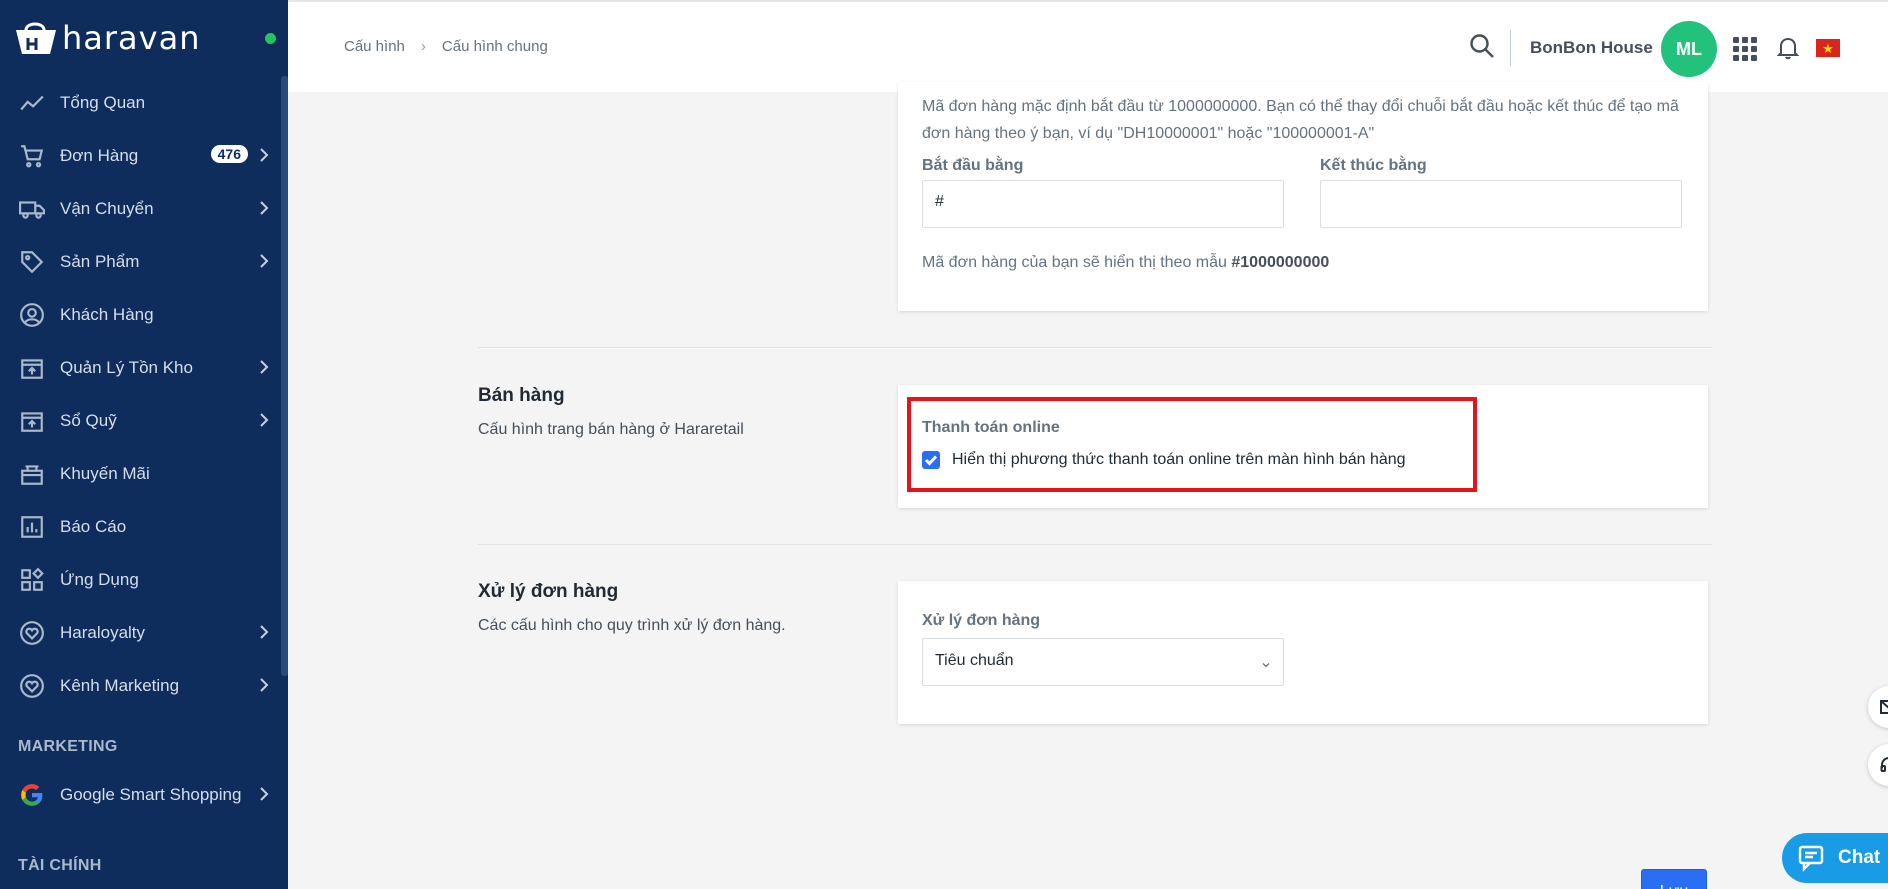 The image size is (1888, 889). Describe the element at coordinates (68, 746) in the screenshot. I see `marketing-section-label: MARKETING` at that location.